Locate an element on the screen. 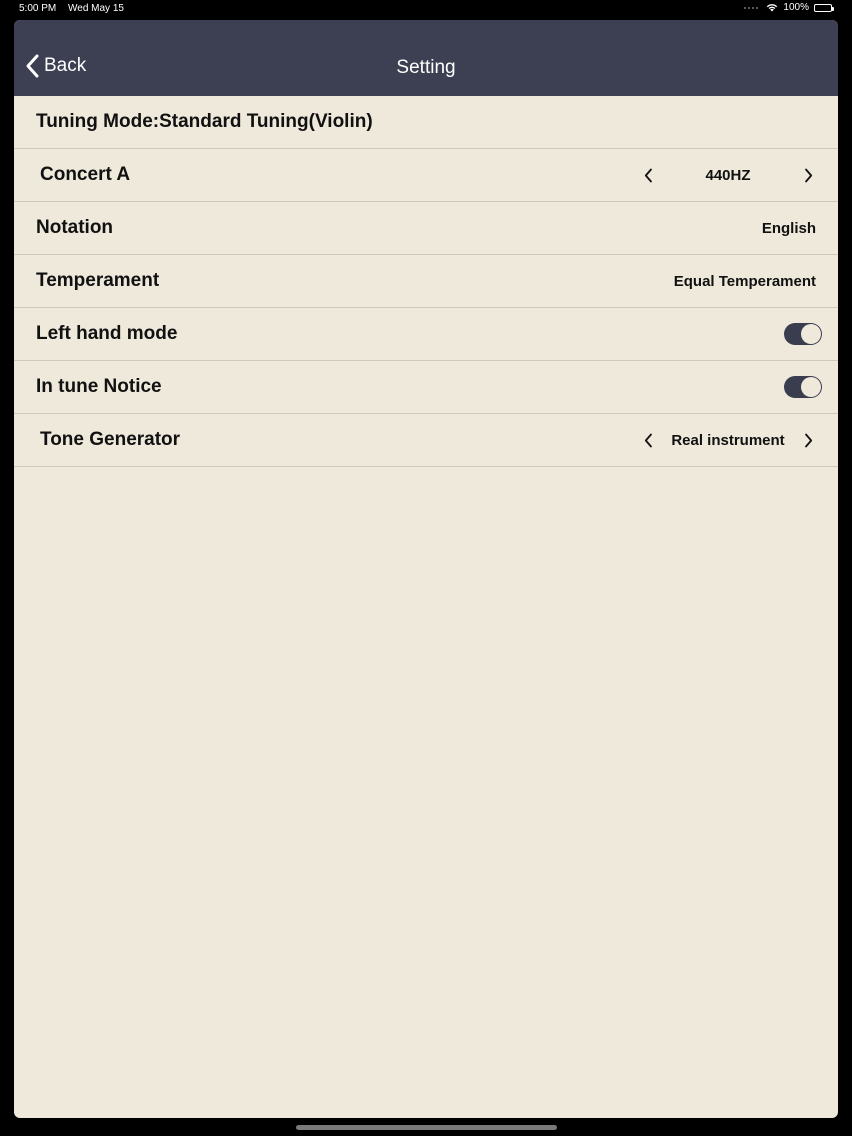  concert-a-stepper: 440HZ is located at coordinates (728, 175).